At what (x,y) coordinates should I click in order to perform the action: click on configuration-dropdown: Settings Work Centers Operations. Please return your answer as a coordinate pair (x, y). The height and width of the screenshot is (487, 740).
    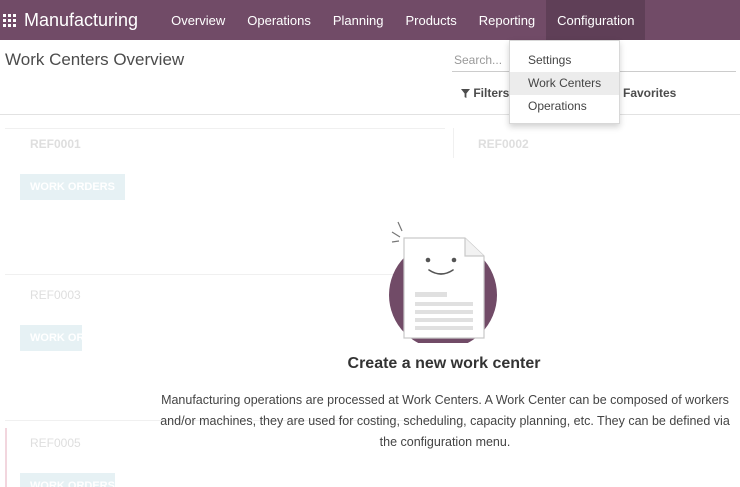
    Looking at the image, I should click on (564, 82).